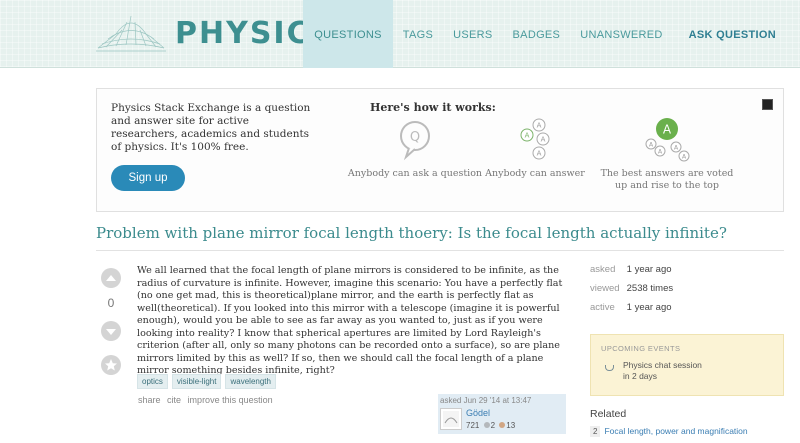 The height and width of the screenshot is (443, 800). Describe the element at coordinates (152, 381) in the screenshot. I see `tag-optics: optics` at that location.